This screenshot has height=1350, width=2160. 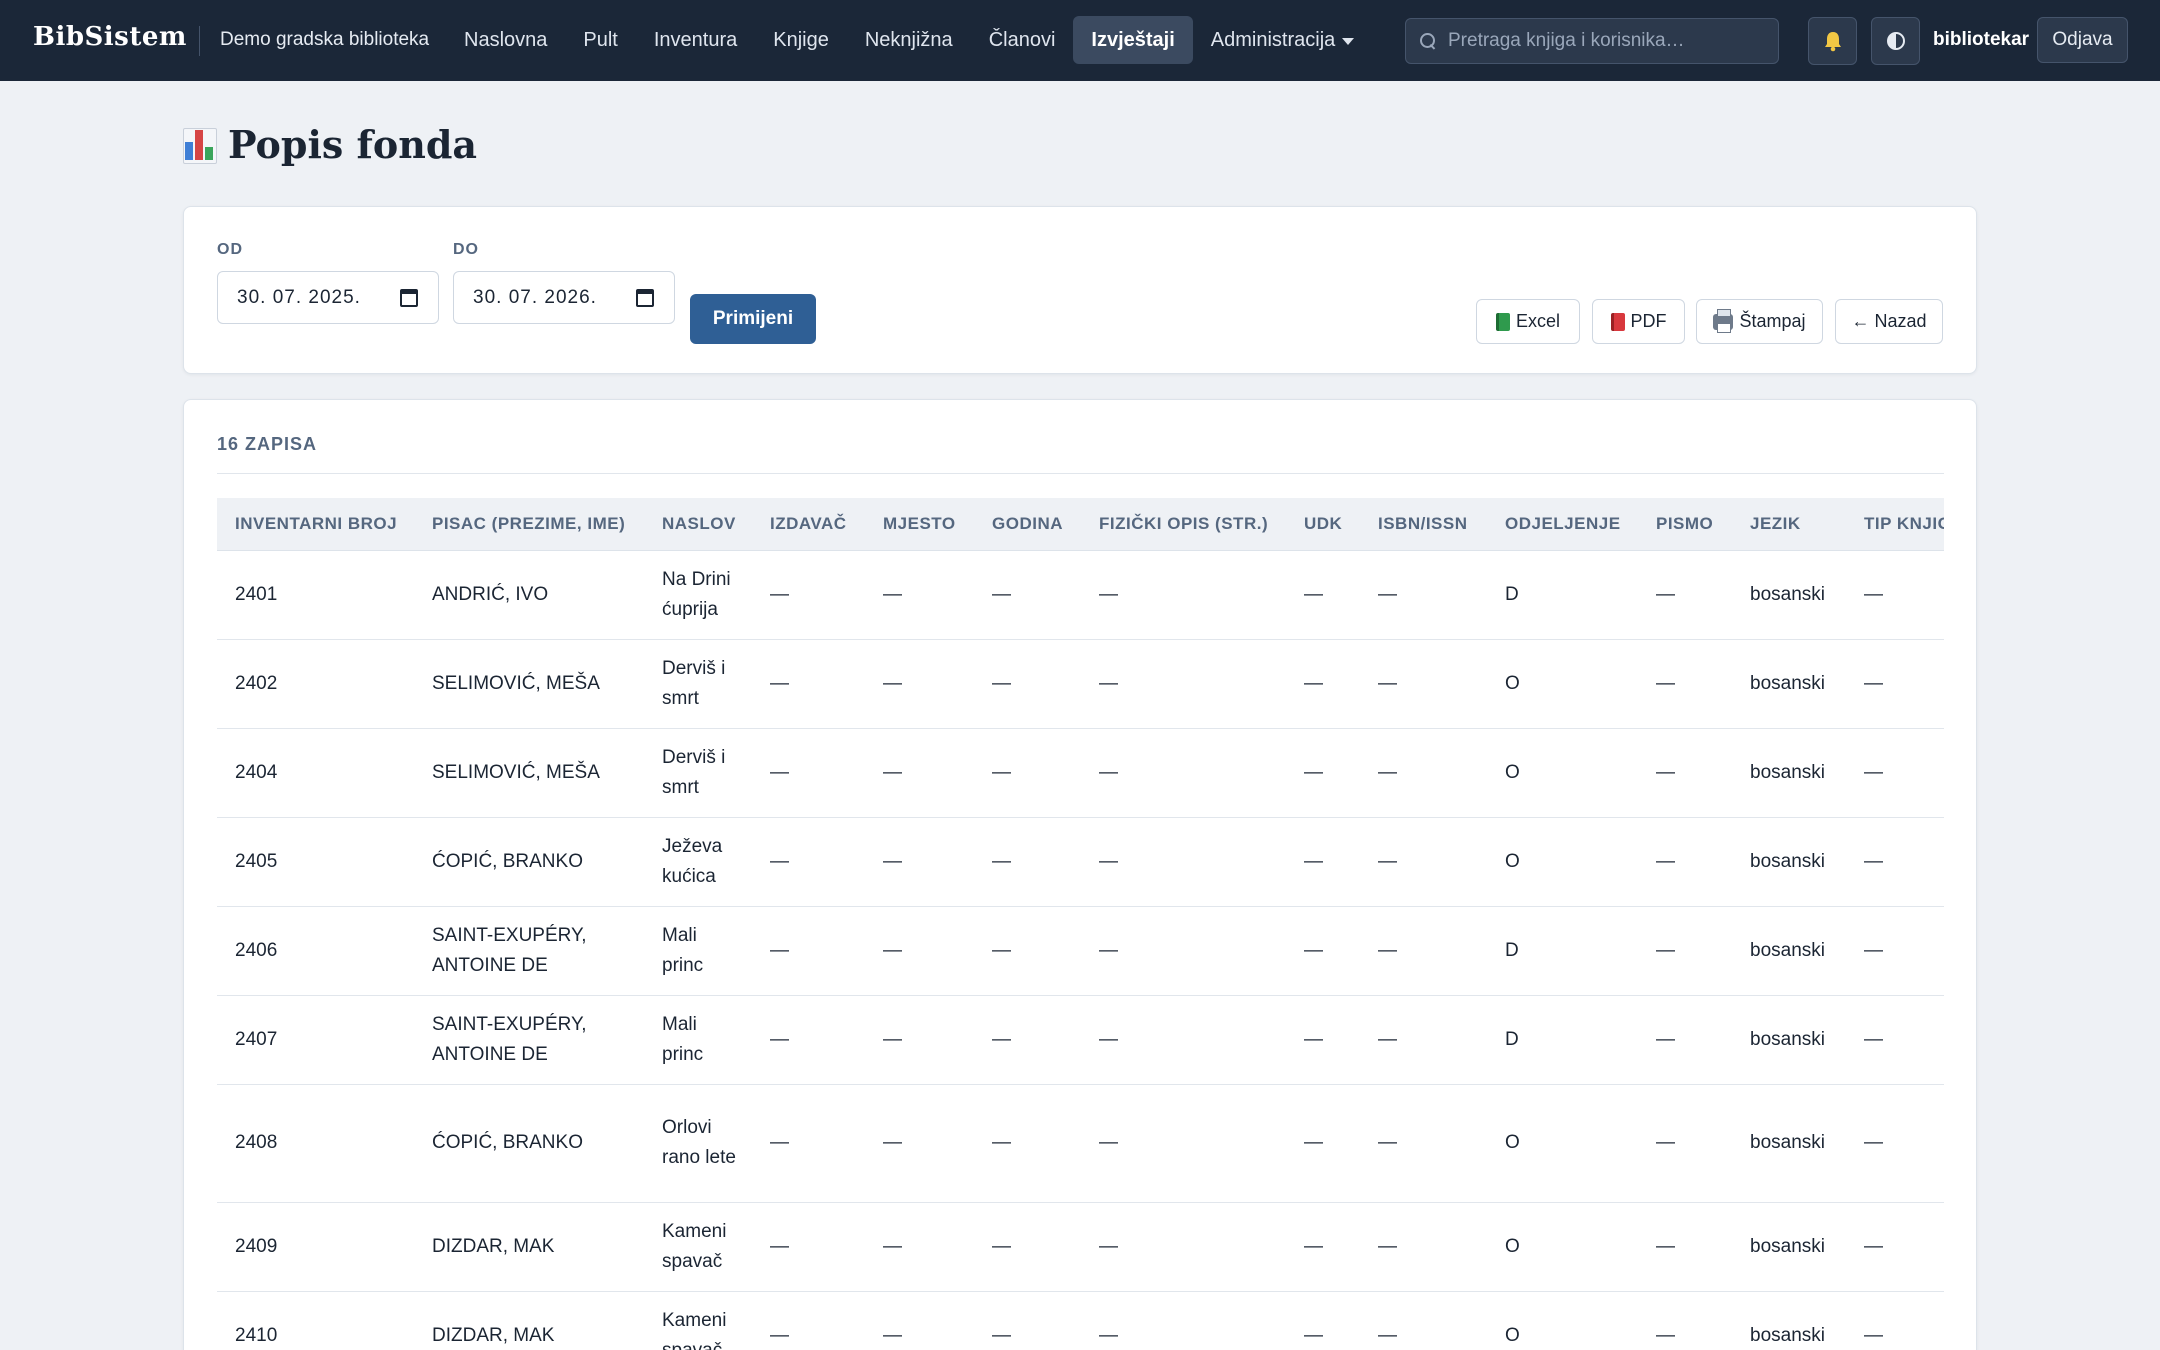 What do you see at coordinates (529, 1143) in the screenshot?
I see `cell-author: ĆOPIĆ, BRANKO` at bounding box center [529, 1143].